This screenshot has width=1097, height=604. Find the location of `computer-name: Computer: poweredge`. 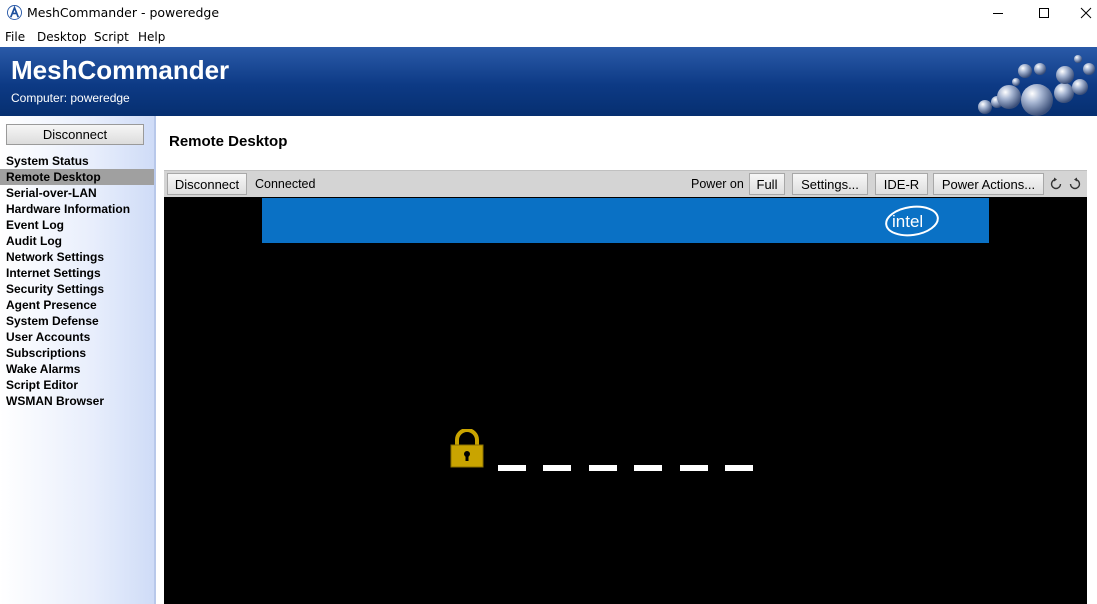

computer-name: Computer: poweredge is located at coordinates (70, 98).